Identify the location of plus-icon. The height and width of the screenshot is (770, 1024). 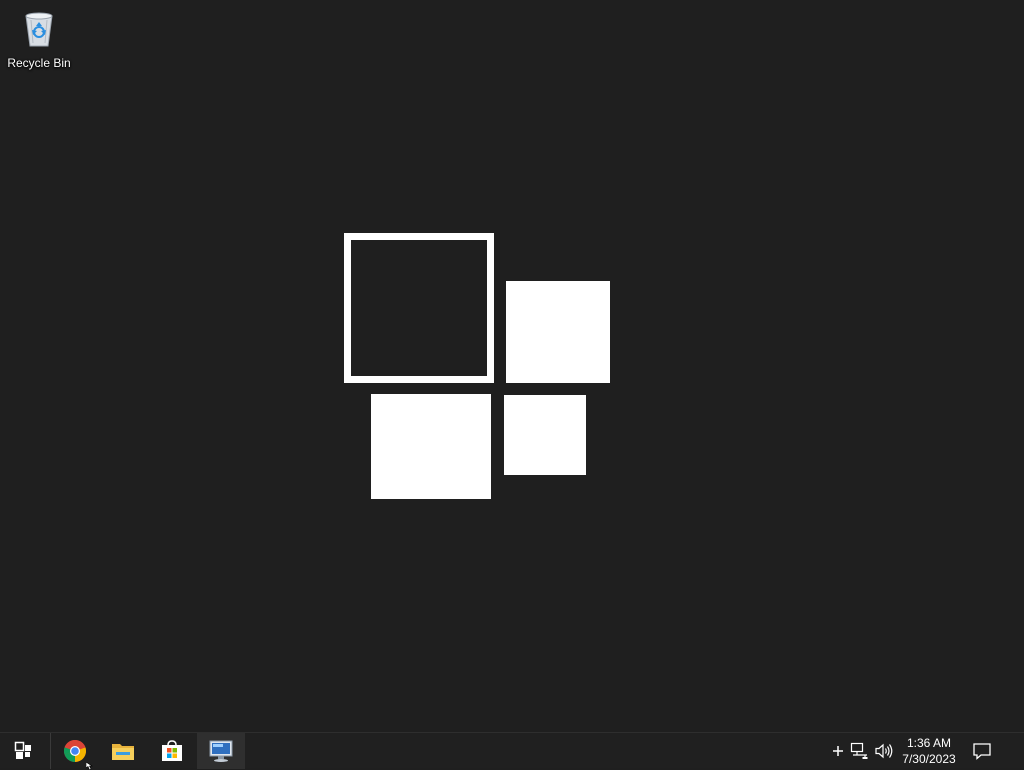
(838, 751).